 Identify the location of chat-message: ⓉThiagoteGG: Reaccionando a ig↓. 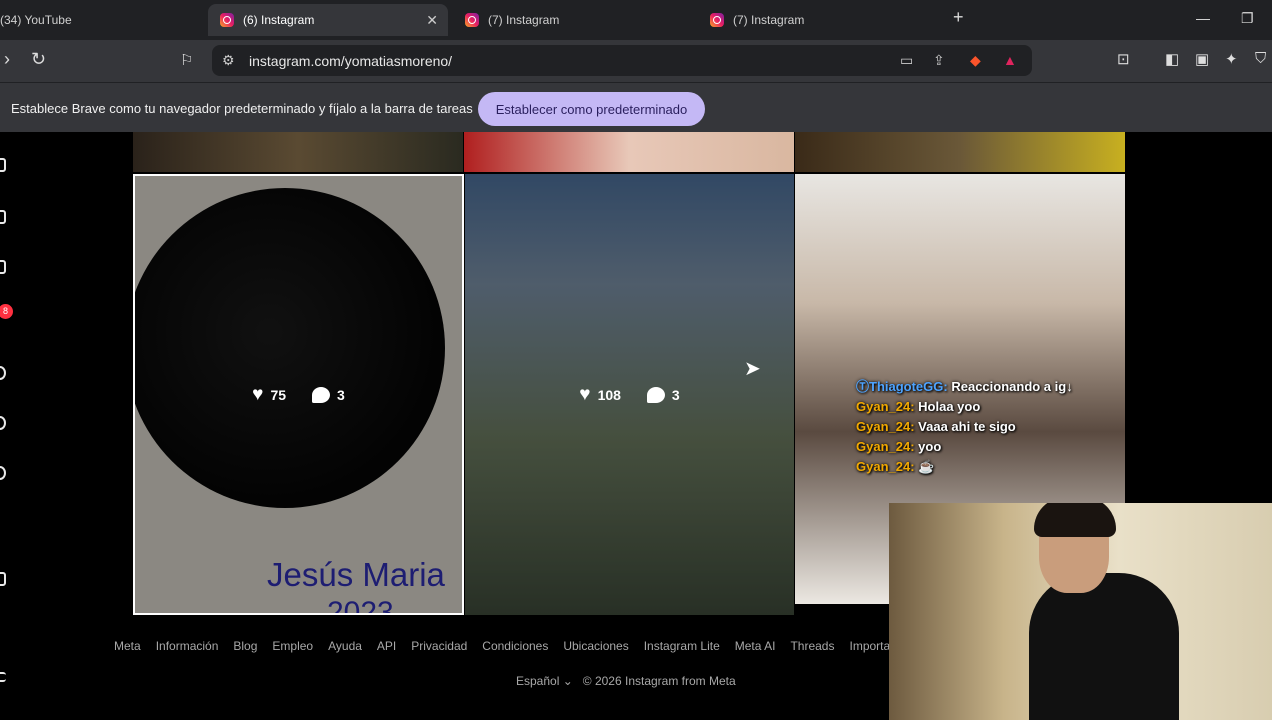
(964, 386).